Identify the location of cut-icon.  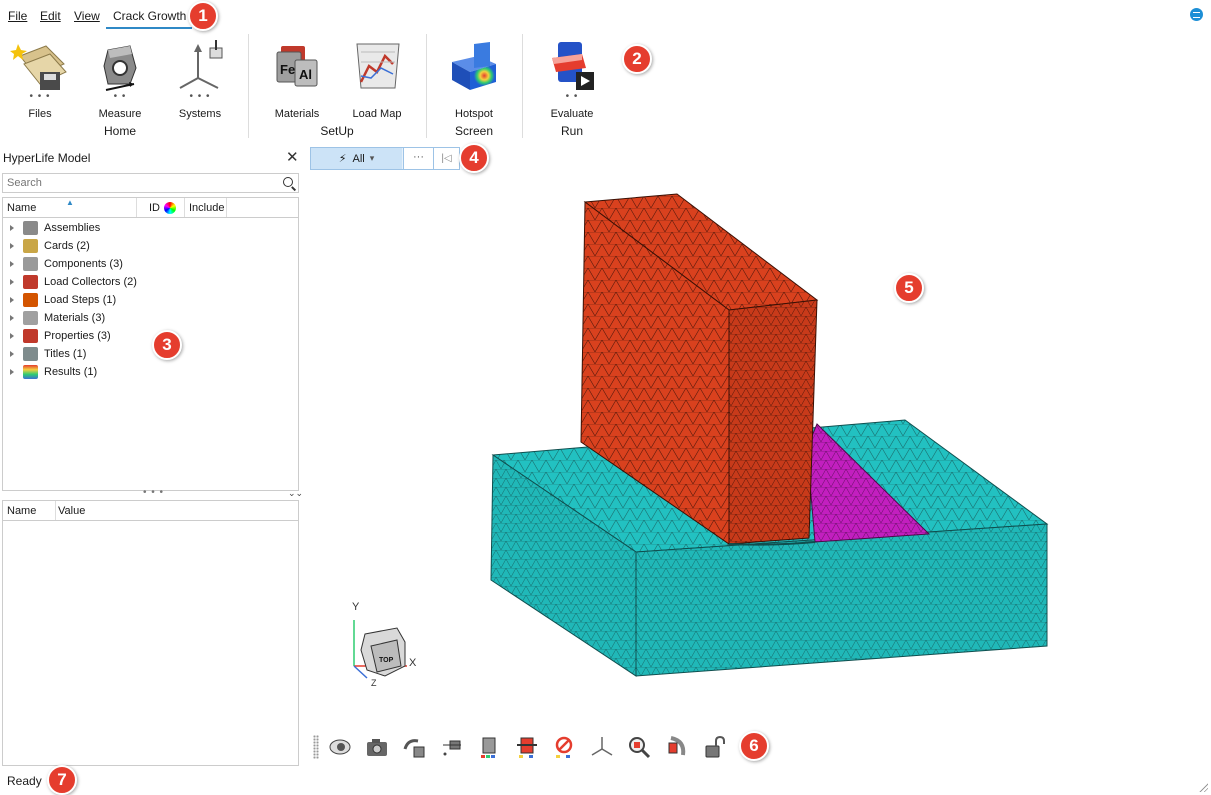
(677, 747).